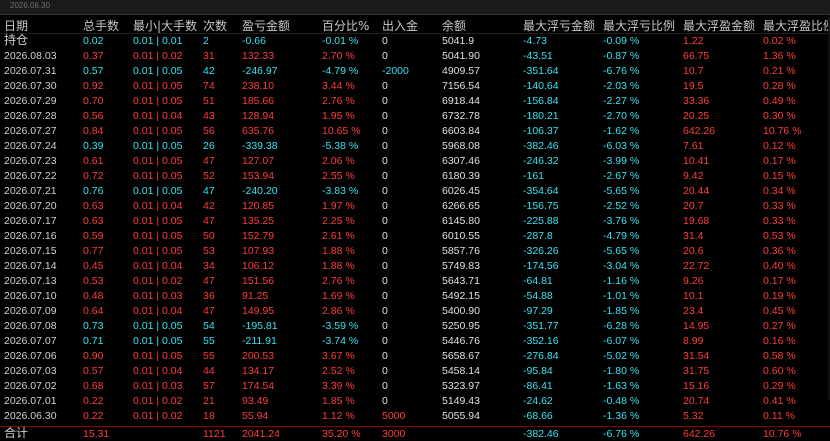  Describe the element at coordinates (538, 311) in the screenshot. I see `cell-max-float-loss: -97.29` at that location.